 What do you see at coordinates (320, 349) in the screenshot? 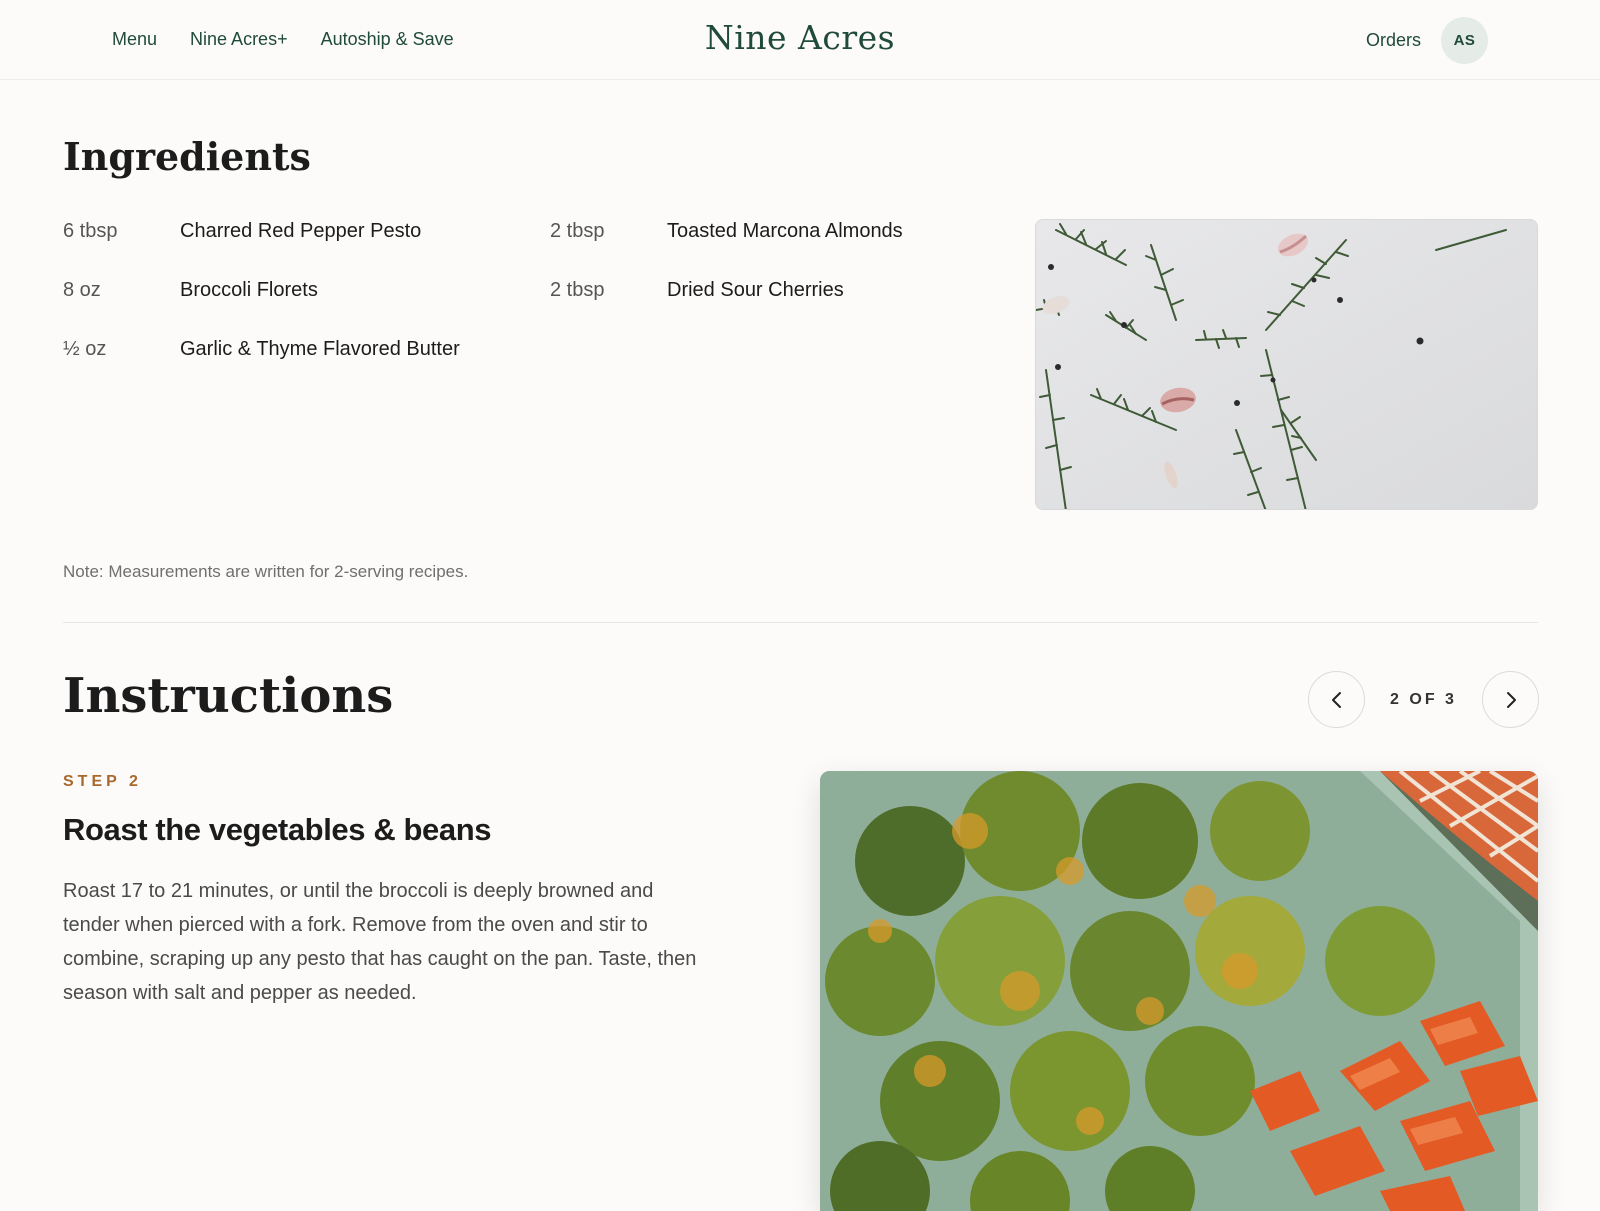
I see `ingredient-name: Garlic & Thyme Flavored Butter` at bounding box center [320, 349].